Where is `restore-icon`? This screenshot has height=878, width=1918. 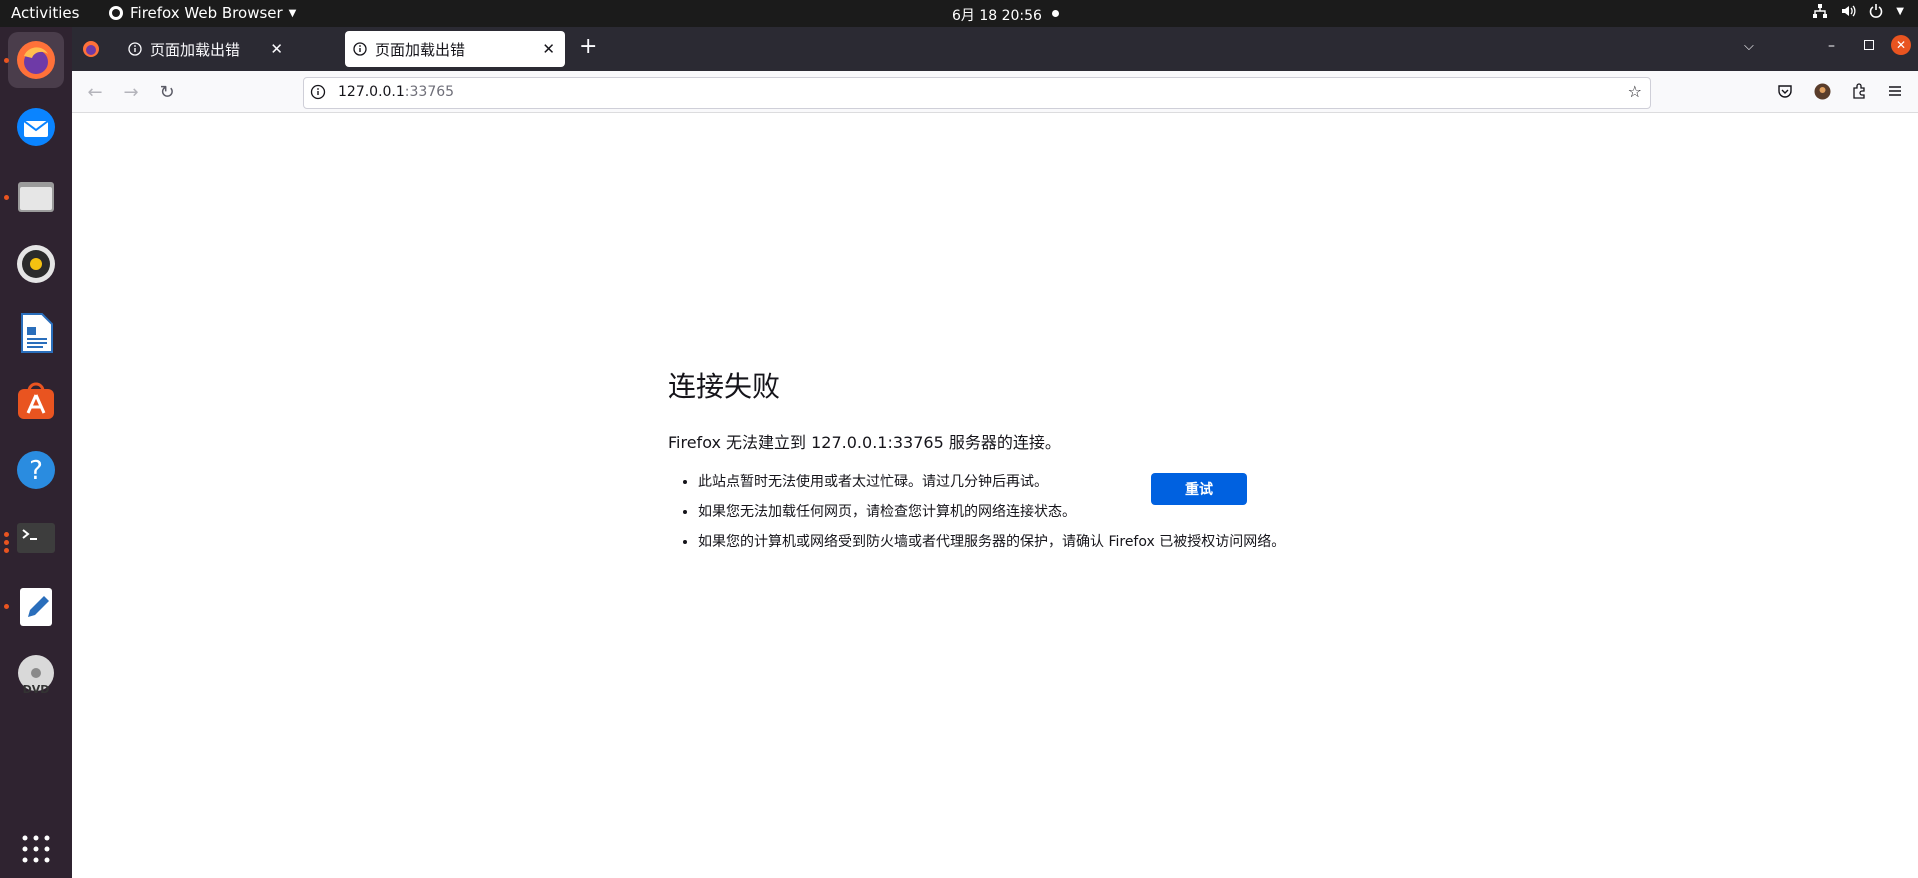 restore-icon is located at coordinates (1869, 45).